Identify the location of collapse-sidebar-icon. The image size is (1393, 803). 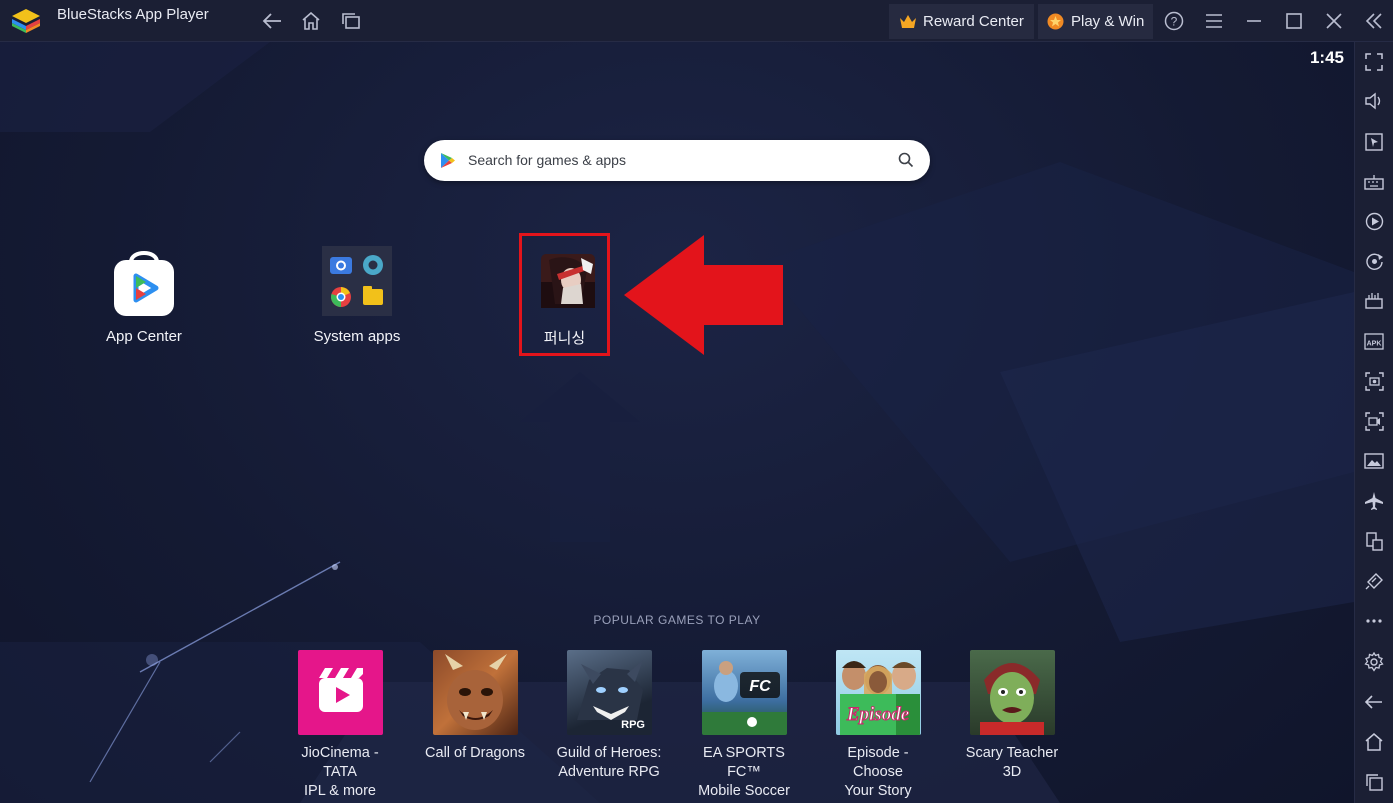
(1374, 21).